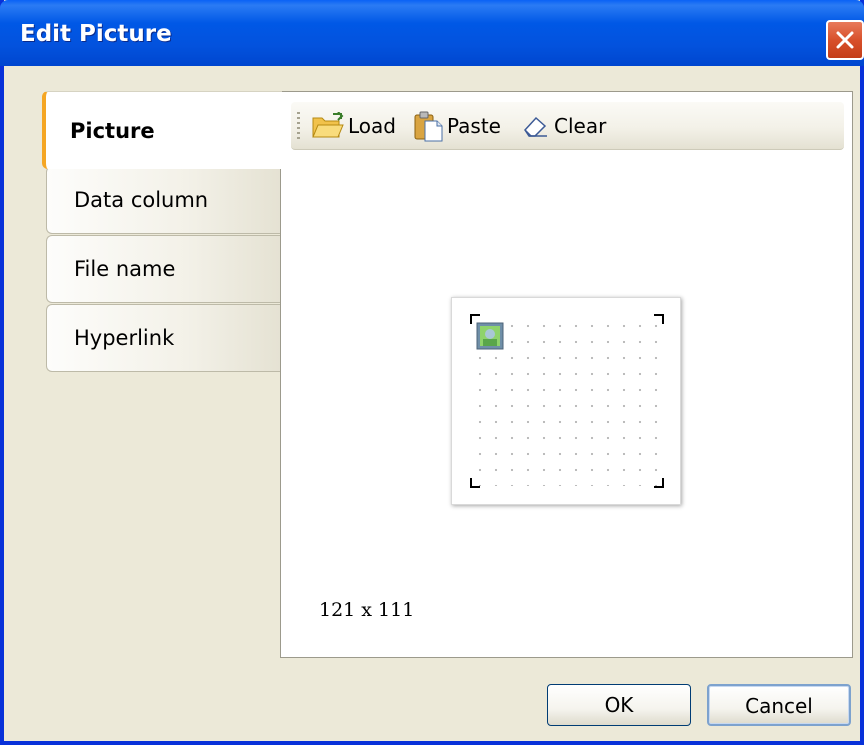 The image size is (864, 745). I want to click on eraser-icon, so click(536, 126).